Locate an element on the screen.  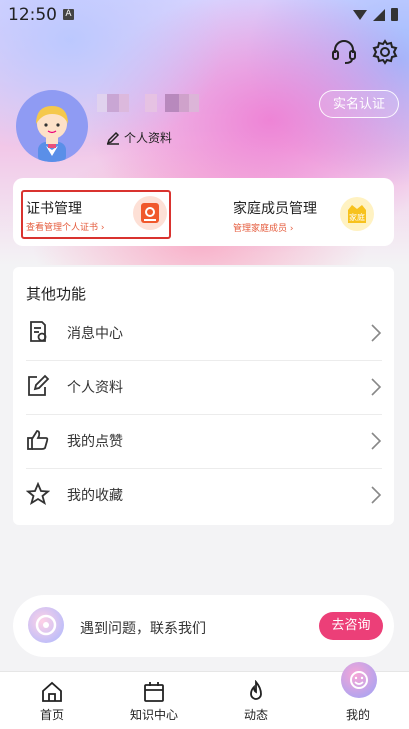
list-item-label: 我的收藏 is located at coordinates (95, 496).